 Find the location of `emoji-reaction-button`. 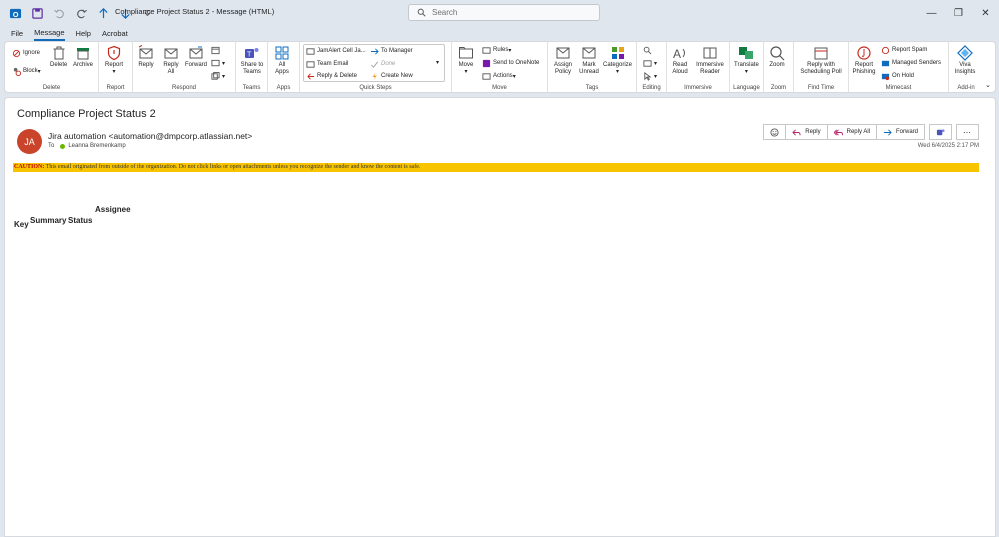

emoji-reaction-button is located at coordinates (775, 132).